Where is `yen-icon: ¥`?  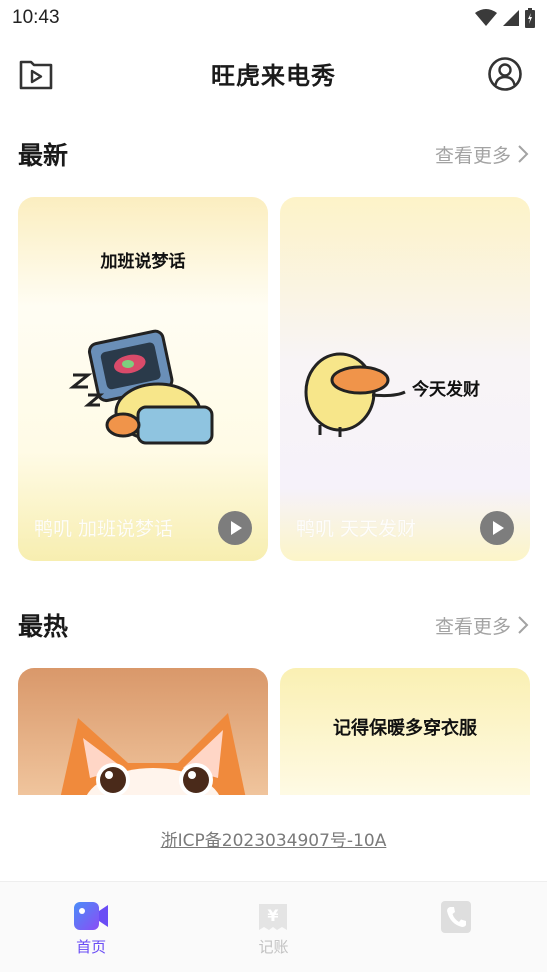
yen-icon: ¥ is located at coordinates (273, 917).